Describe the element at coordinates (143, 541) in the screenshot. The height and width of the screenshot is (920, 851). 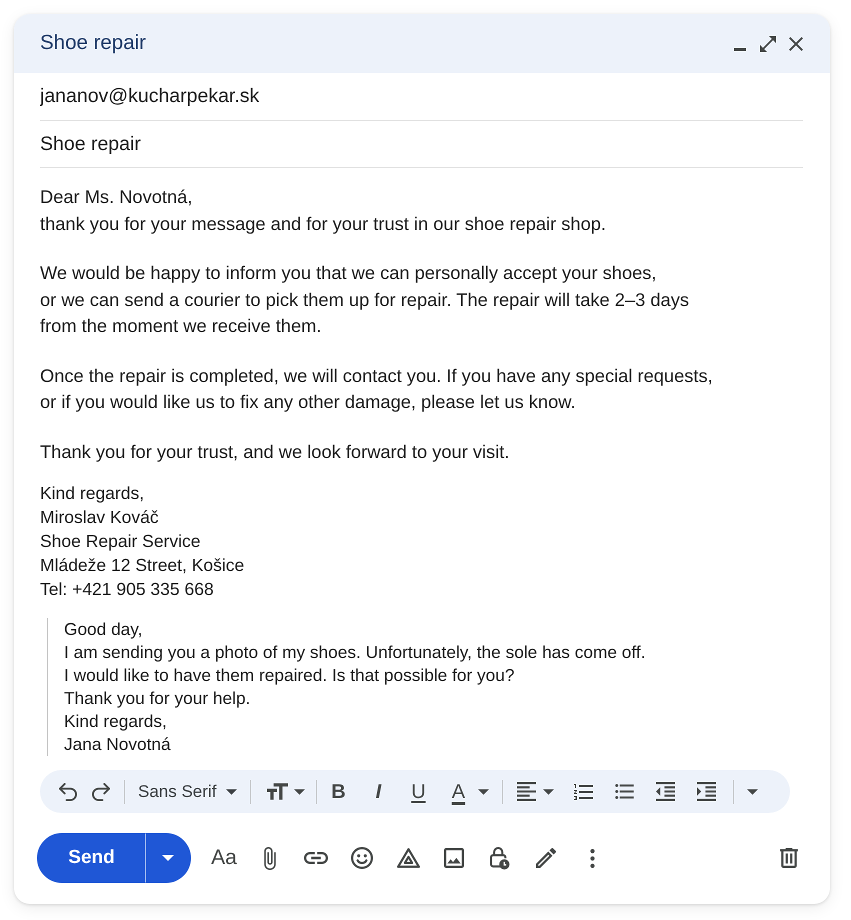
I see `signature-text: Kind regards, Miroslav Kováč Shoe Repair Service Mládeže 12 Street, Košice Tel: +421 905 335 668` at that location.